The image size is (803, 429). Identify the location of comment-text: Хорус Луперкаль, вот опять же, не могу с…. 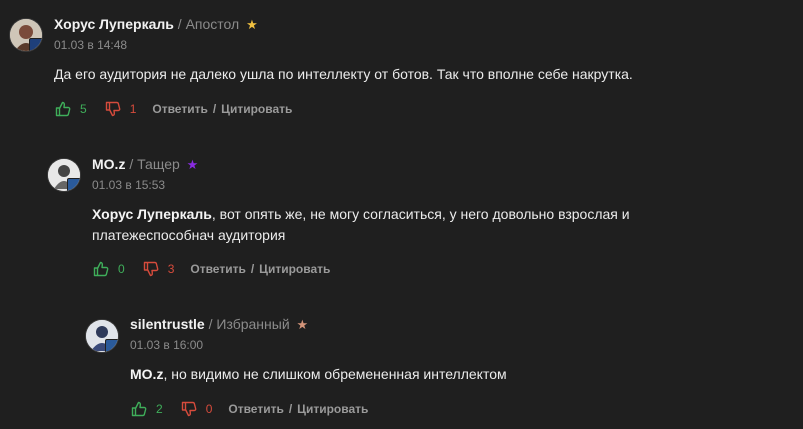
(392, 225).